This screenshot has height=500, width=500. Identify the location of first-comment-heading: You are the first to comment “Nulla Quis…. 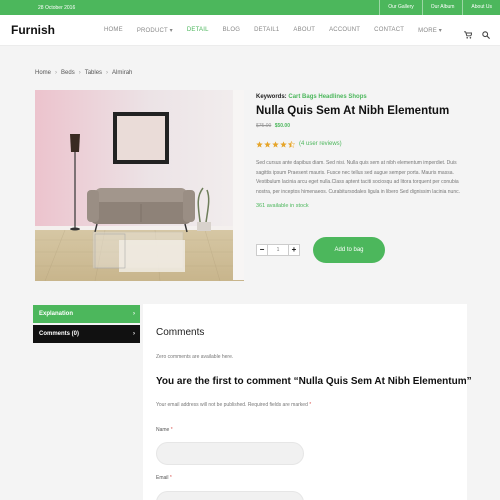
(314, 381).